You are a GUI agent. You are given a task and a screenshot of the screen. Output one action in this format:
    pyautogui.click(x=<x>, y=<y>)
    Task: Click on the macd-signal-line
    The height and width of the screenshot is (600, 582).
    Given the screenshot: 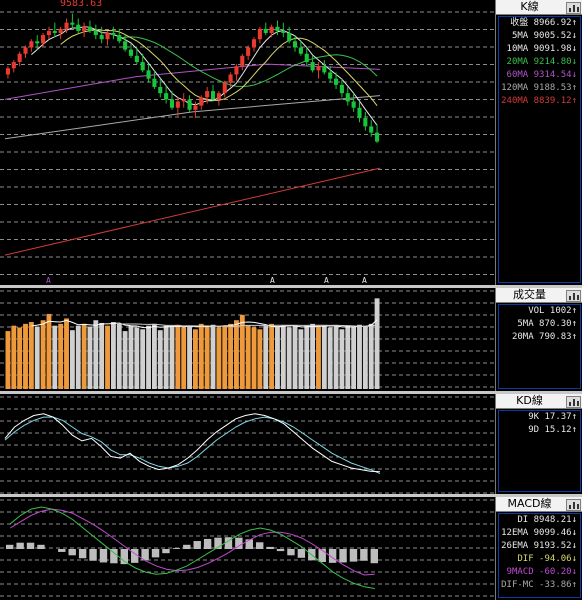 What is the action you would take?
    pyautogui.click(x=192, y=542)
    